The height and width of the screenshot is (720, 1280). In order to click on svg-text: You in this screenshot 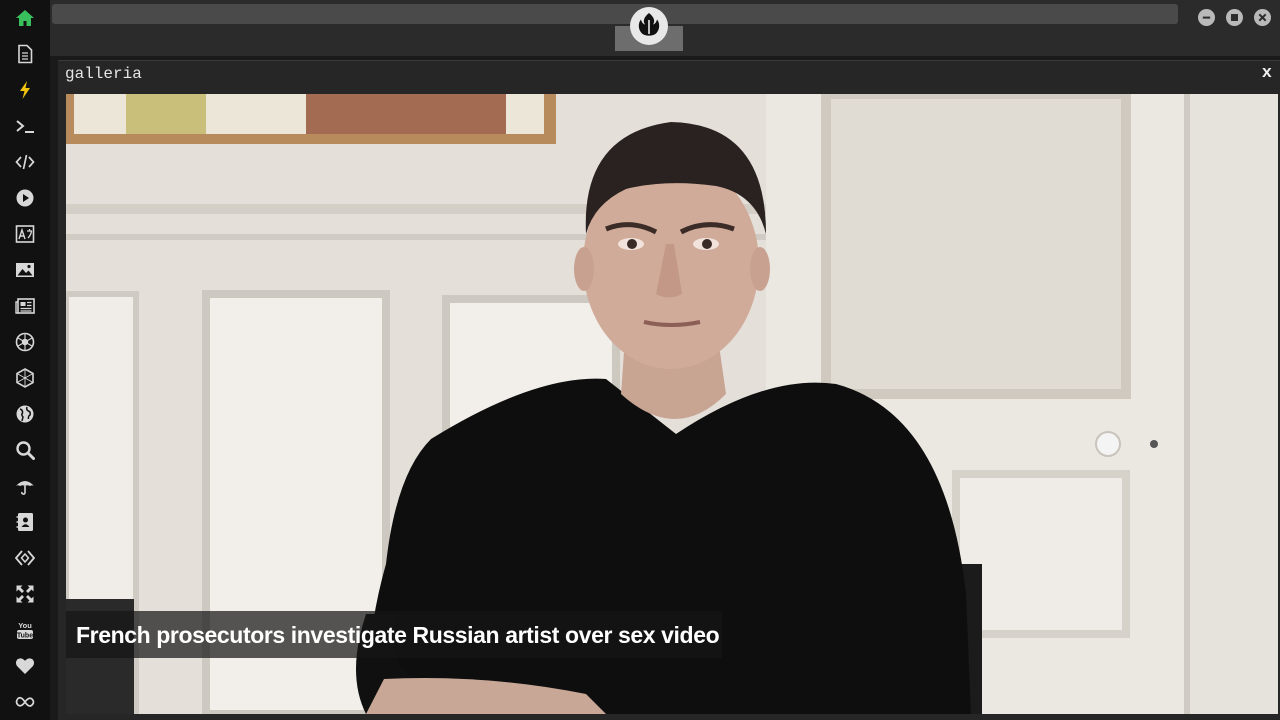, I will do `click(25, 625)`.